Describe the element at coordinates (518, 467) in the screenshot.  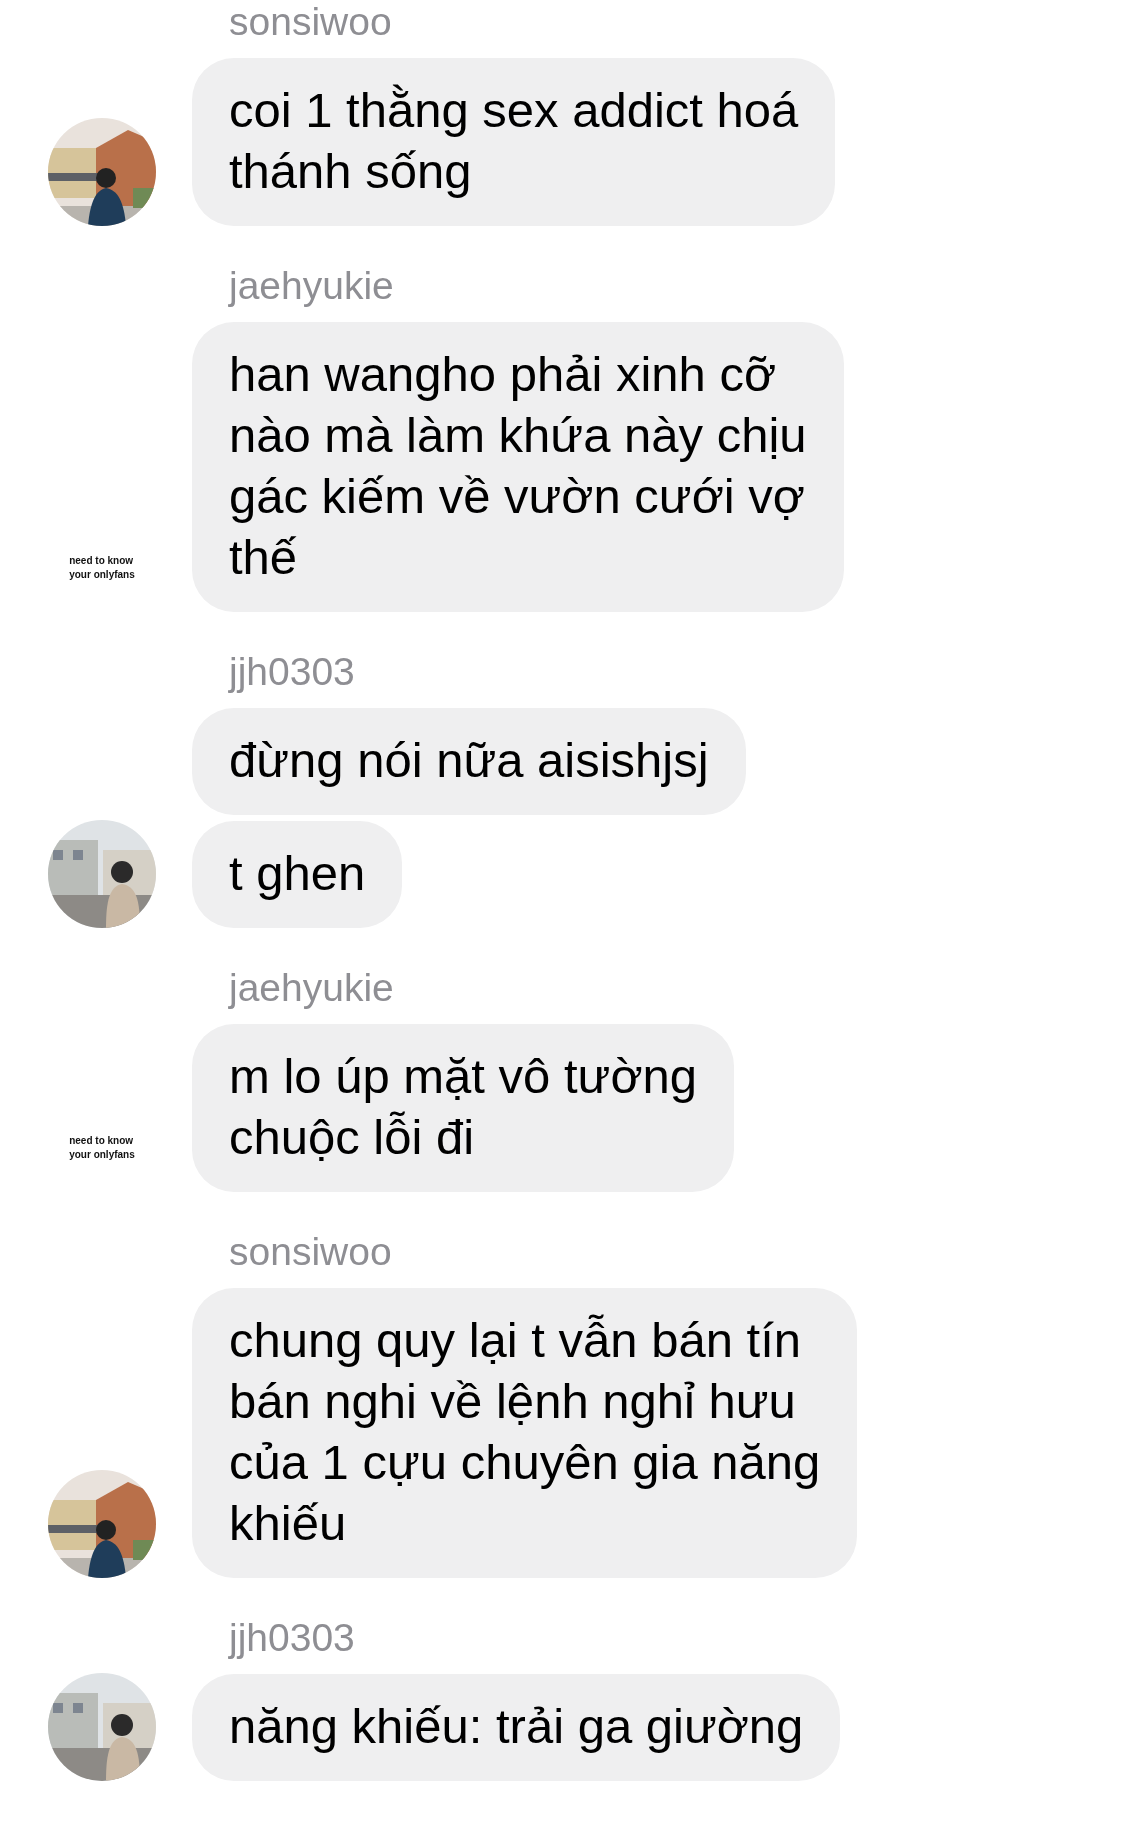
I see `message-bubble: han wangho phải xinh cỡ nào mà làm khứa này chịu gác kiếm về vườn cưới vợ thế` at that location.